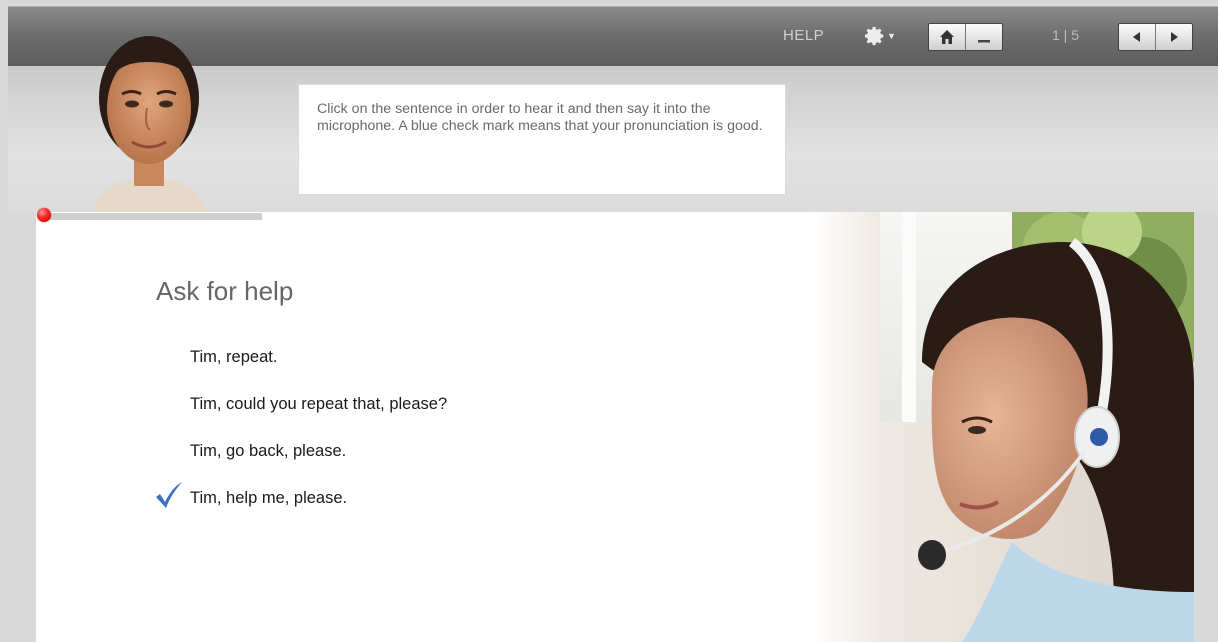  What do you see at coordinates (233, 357) in the screenshot?
I see `sentence-1: Tim, repeat.` at bounding box center [233, 357].